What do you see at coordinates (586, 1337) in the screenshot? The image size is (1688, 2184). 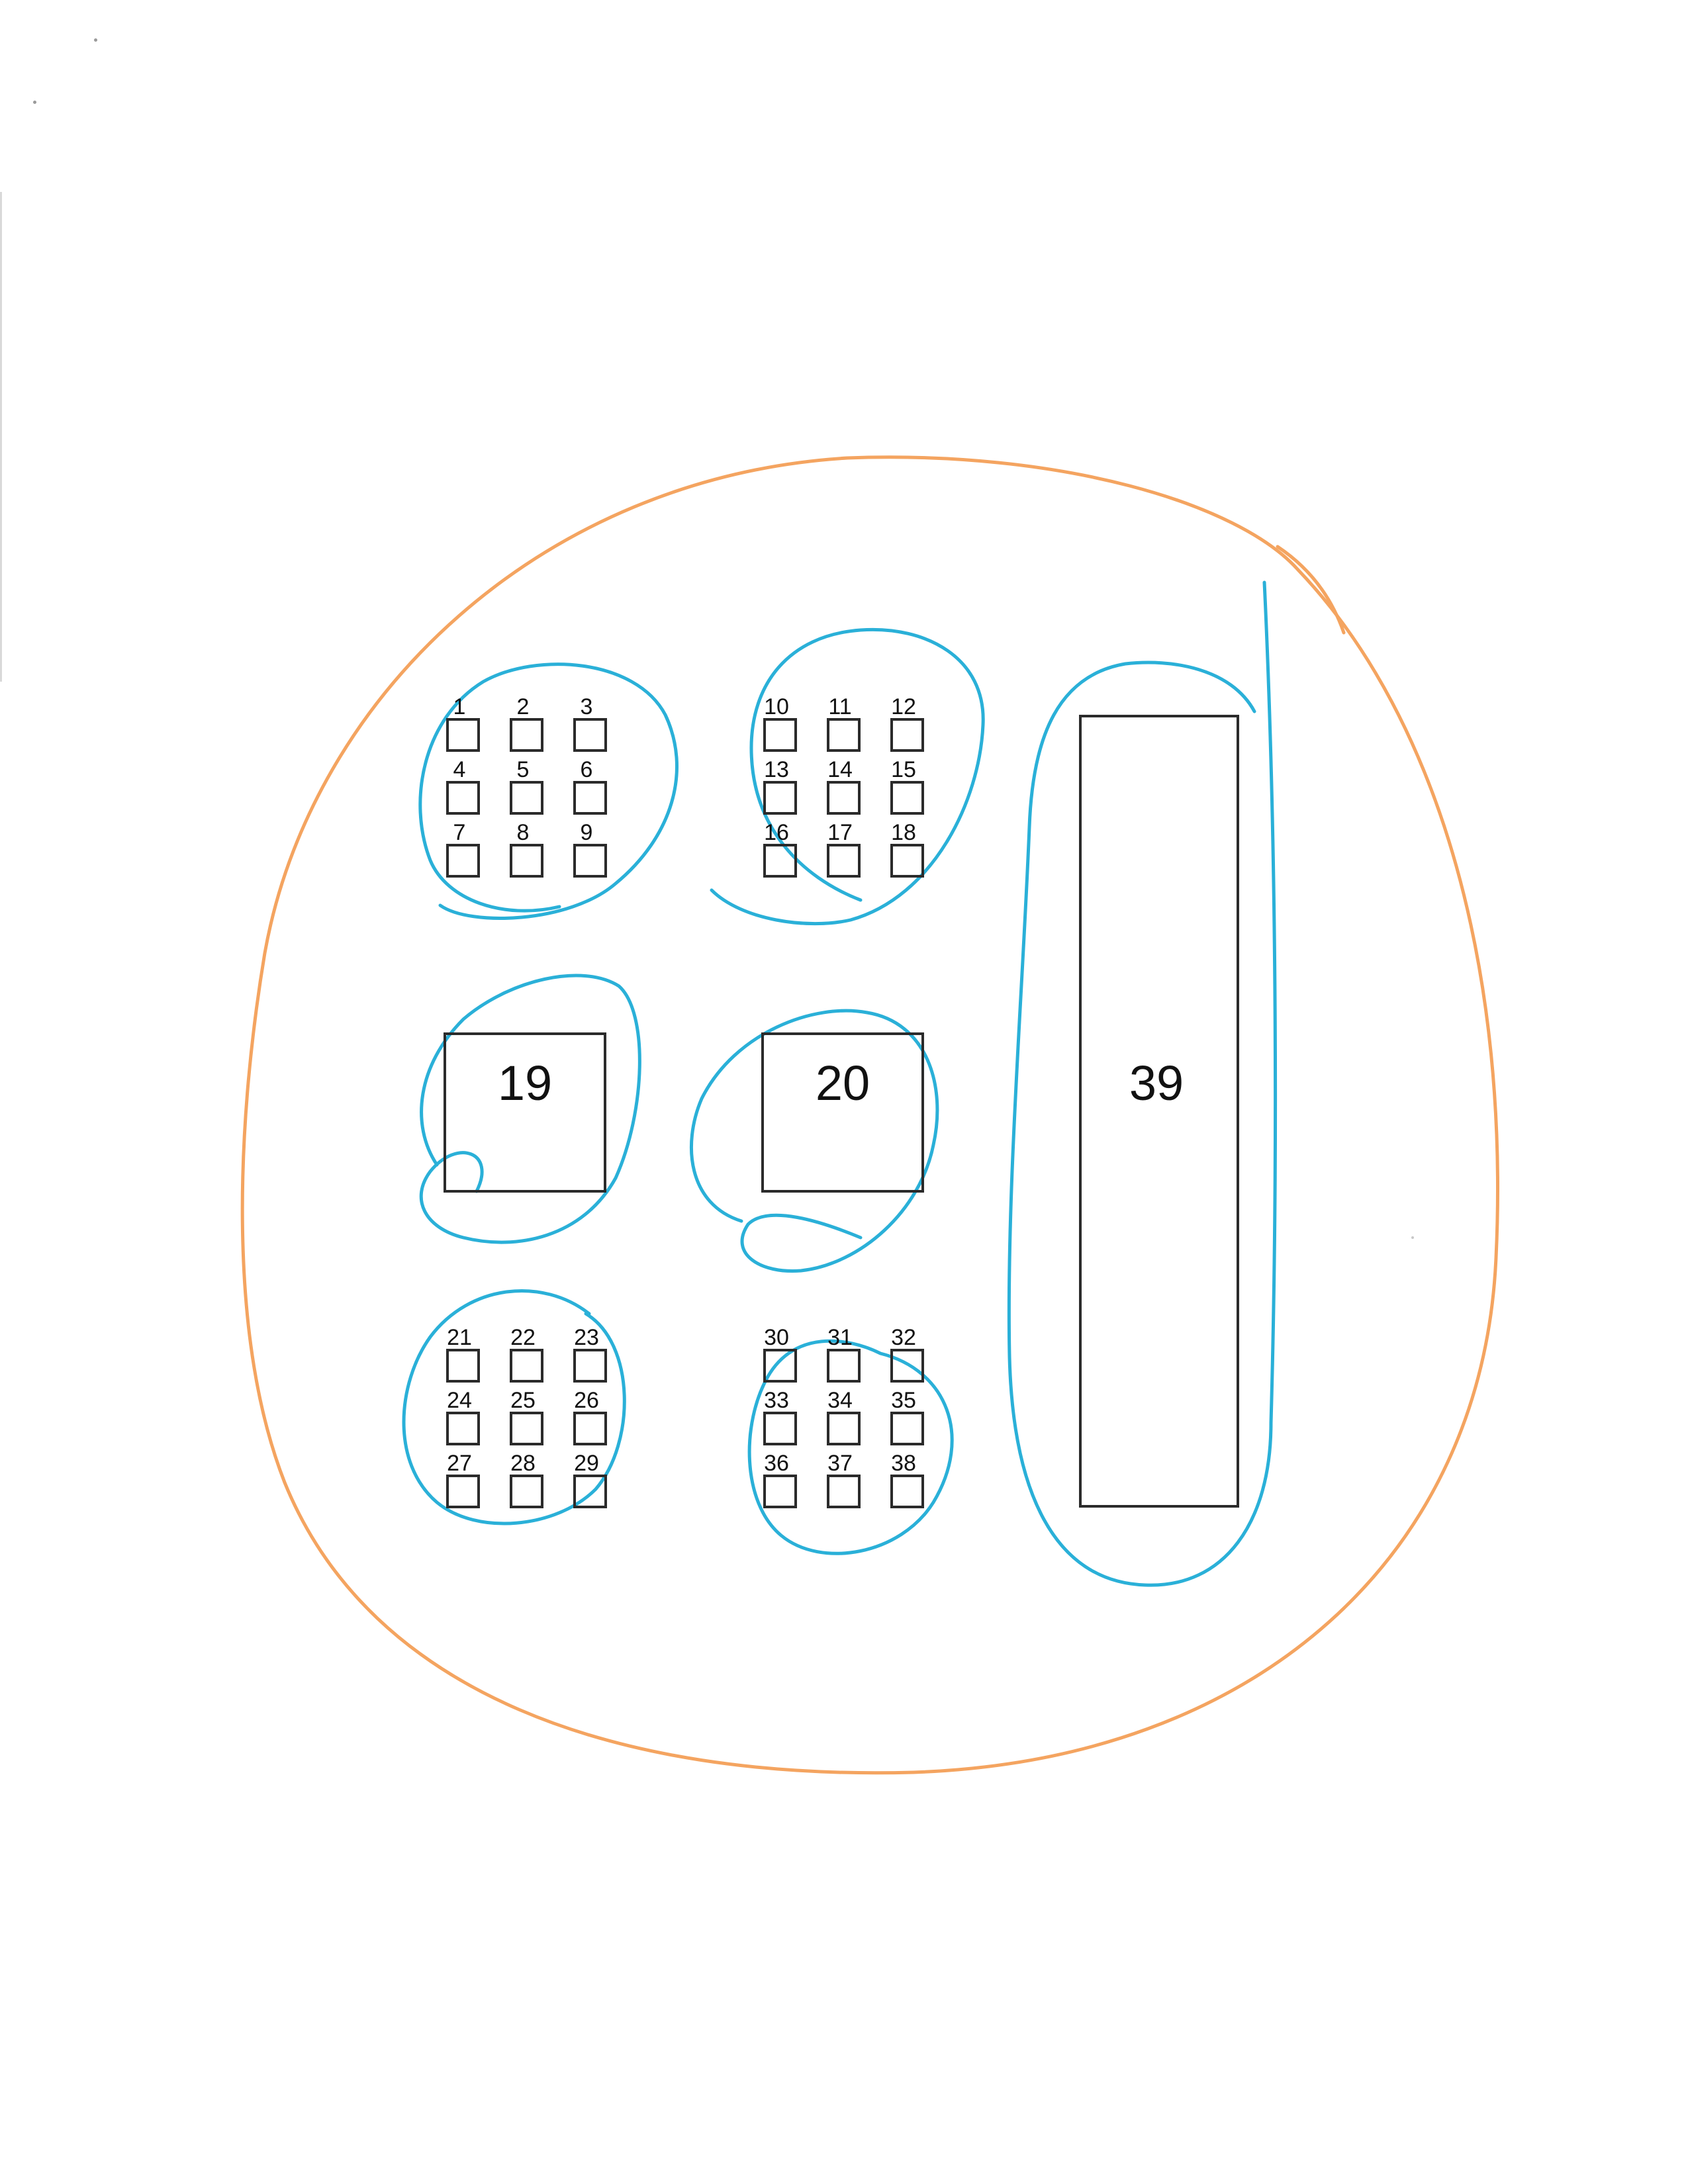 I see `small-box-label: 23` at bounding box center [586, 1337].